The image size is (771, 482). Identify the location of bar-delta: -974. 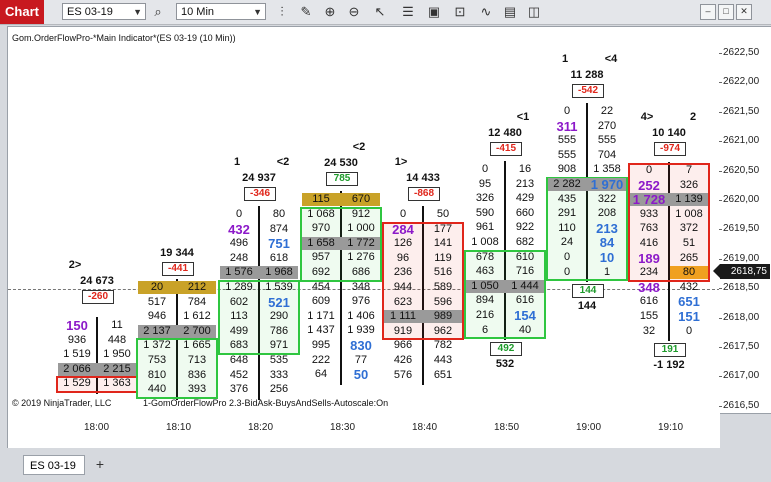
(670, 149).